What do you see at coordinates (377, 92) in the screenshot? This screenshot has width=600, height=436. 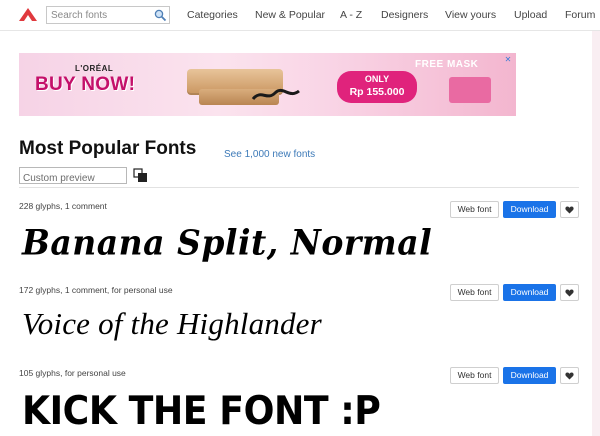 I see `ad-price-label: Rp 155.000` at bounding box center [377, 92].